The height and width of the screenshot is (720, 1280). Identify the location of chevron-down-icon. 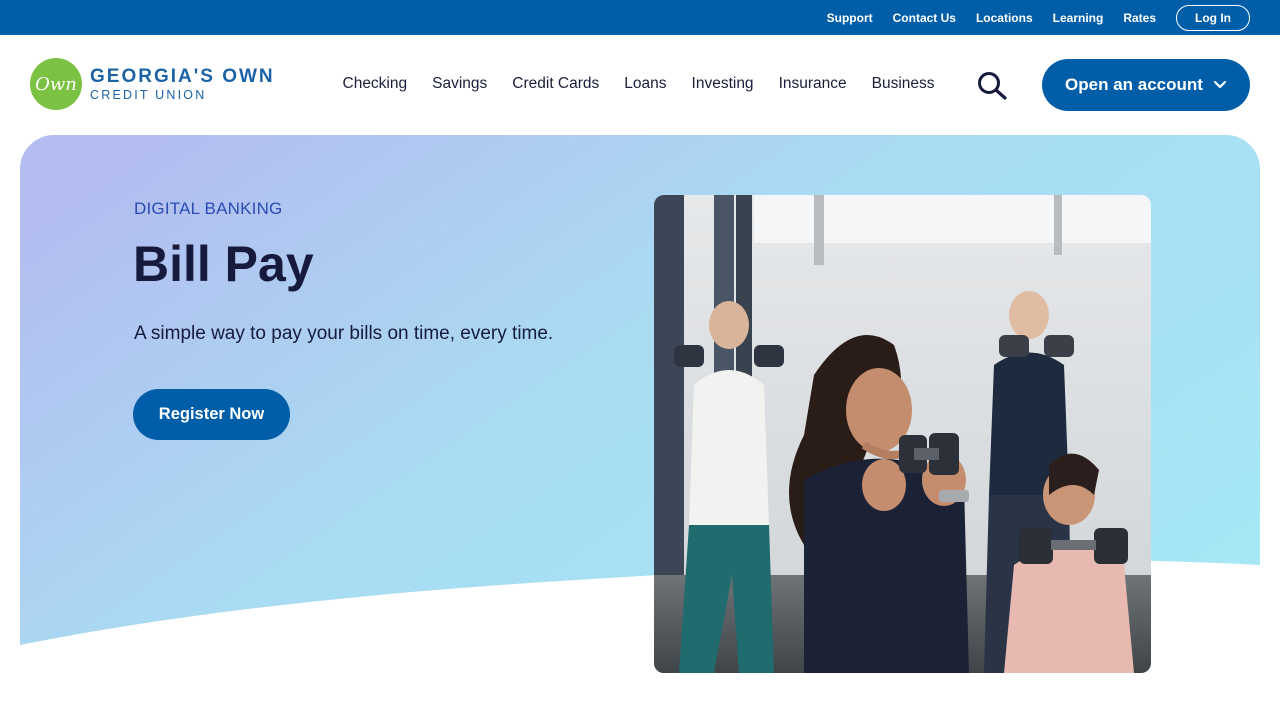
(1220, 84).